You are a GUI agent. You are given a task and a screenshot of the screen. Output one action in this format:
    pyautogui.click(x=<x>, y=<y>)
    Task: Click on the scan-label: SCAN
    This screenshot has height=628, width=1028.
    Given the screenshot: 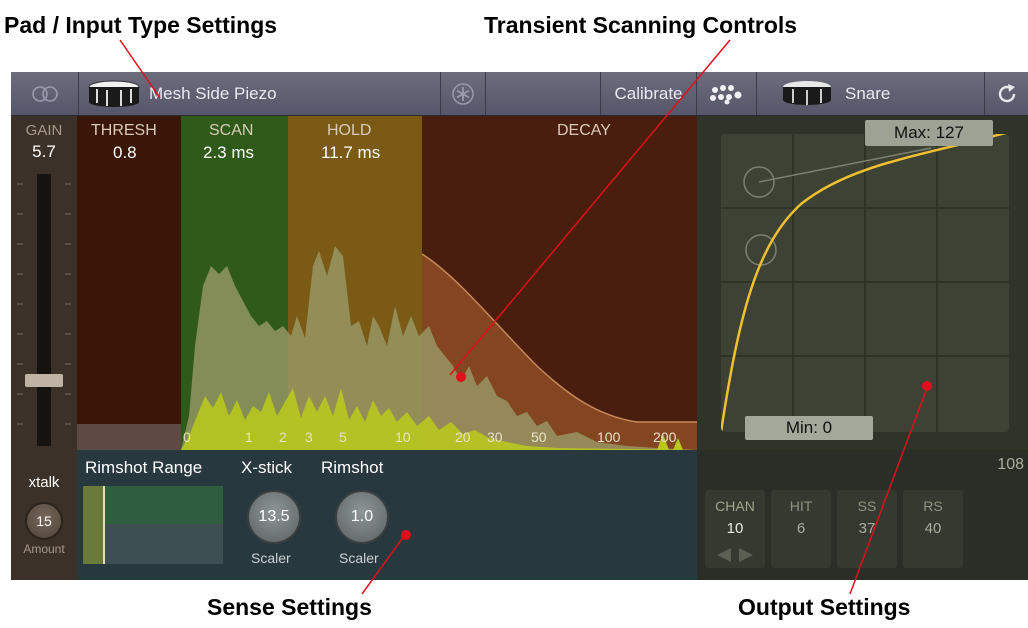 What is the action you would take?
    pyautogui.click(x=231, y=131)
    